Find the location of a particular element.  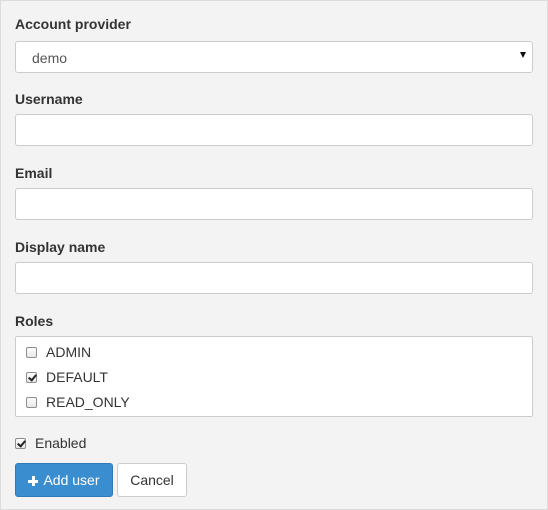

cancel-button: Cancel is located at coordinates (152, 480).